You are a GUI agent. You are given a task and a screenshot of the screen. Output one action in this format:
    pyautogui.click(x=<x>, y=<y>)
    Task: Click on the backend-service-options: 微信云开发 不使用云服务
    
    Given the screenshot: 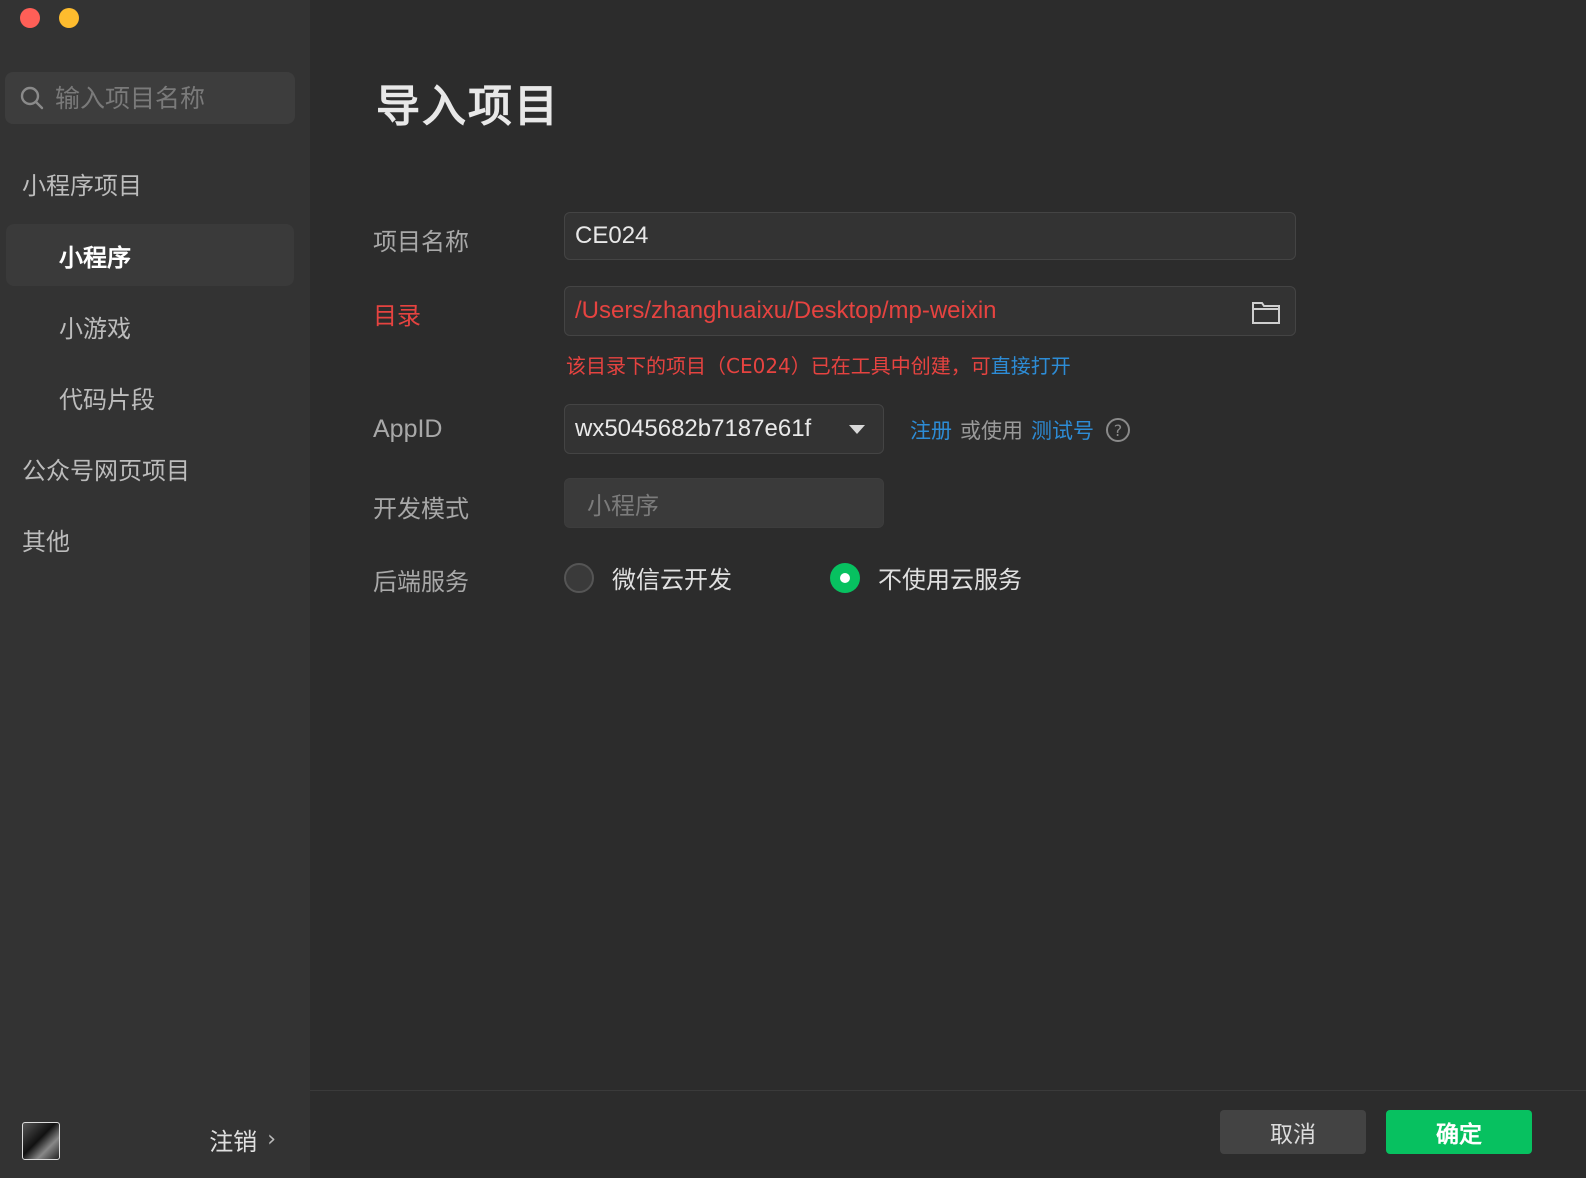 What is the action you would take?
    pyautogui.click(x=793, y=577)
    